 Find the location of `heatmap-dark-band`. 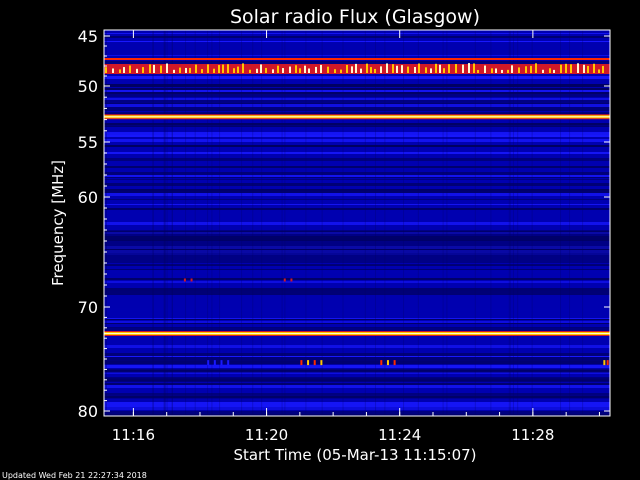

heatmap-dark-band is located at coordinates (357, 371).